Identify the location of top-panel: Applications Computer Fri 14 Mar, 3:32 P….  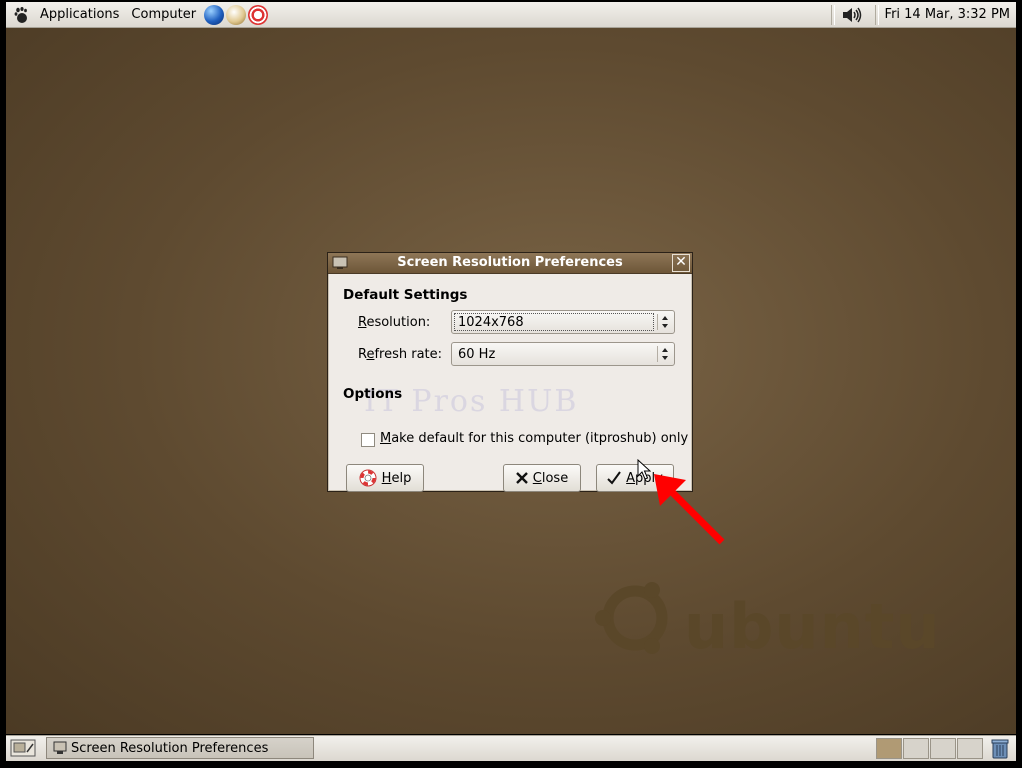
(511, 15).